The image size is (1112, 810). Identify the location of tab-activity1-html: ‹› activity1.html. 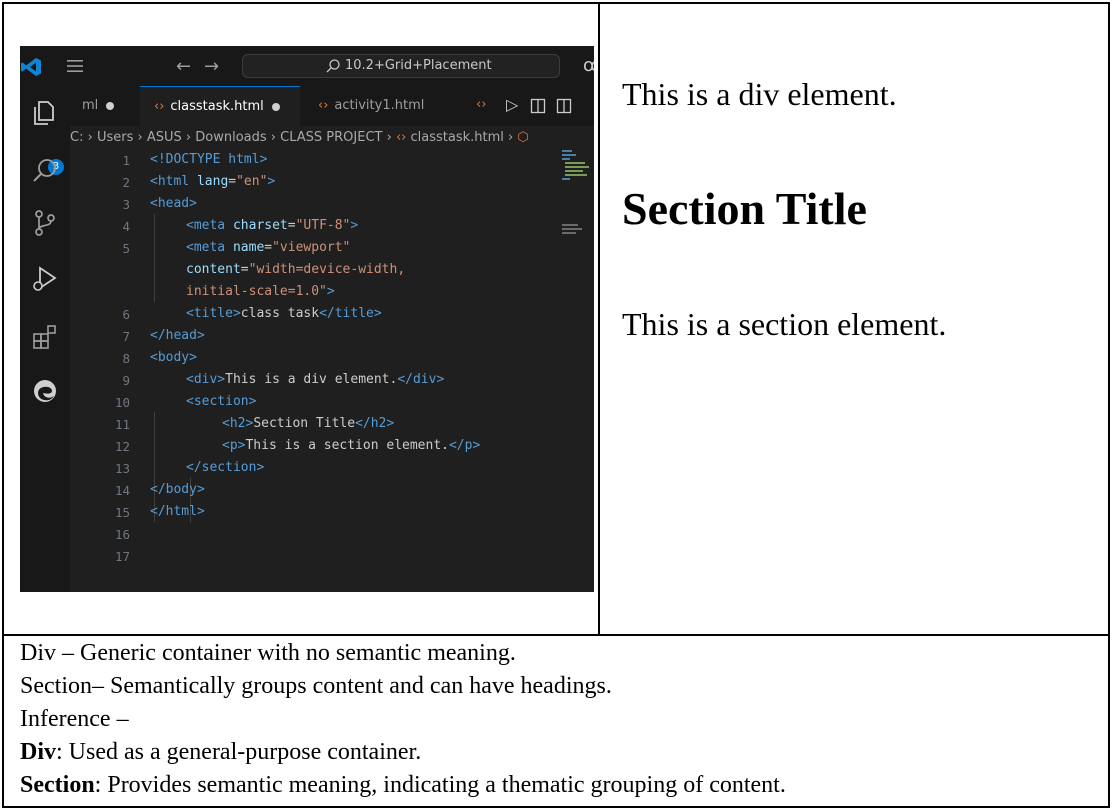
(387, 106).